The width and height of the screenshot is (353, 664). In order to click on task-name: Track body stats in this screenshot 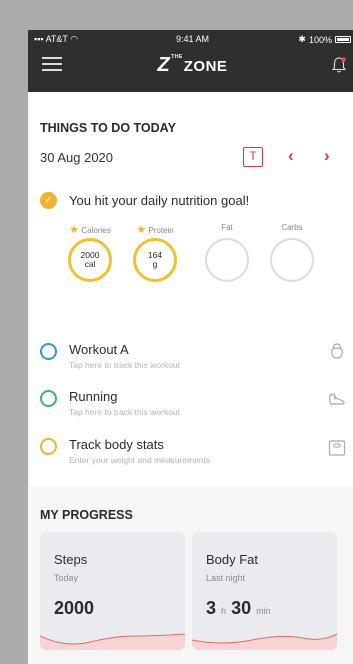, I will do `click(116, 444)`.